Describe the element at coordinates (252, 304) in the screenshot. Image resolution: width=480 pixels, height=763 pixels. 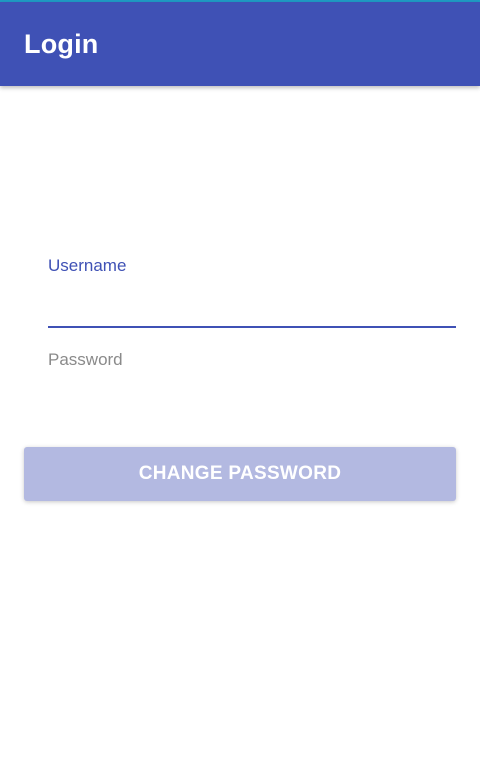
I see `username-input` at that location.